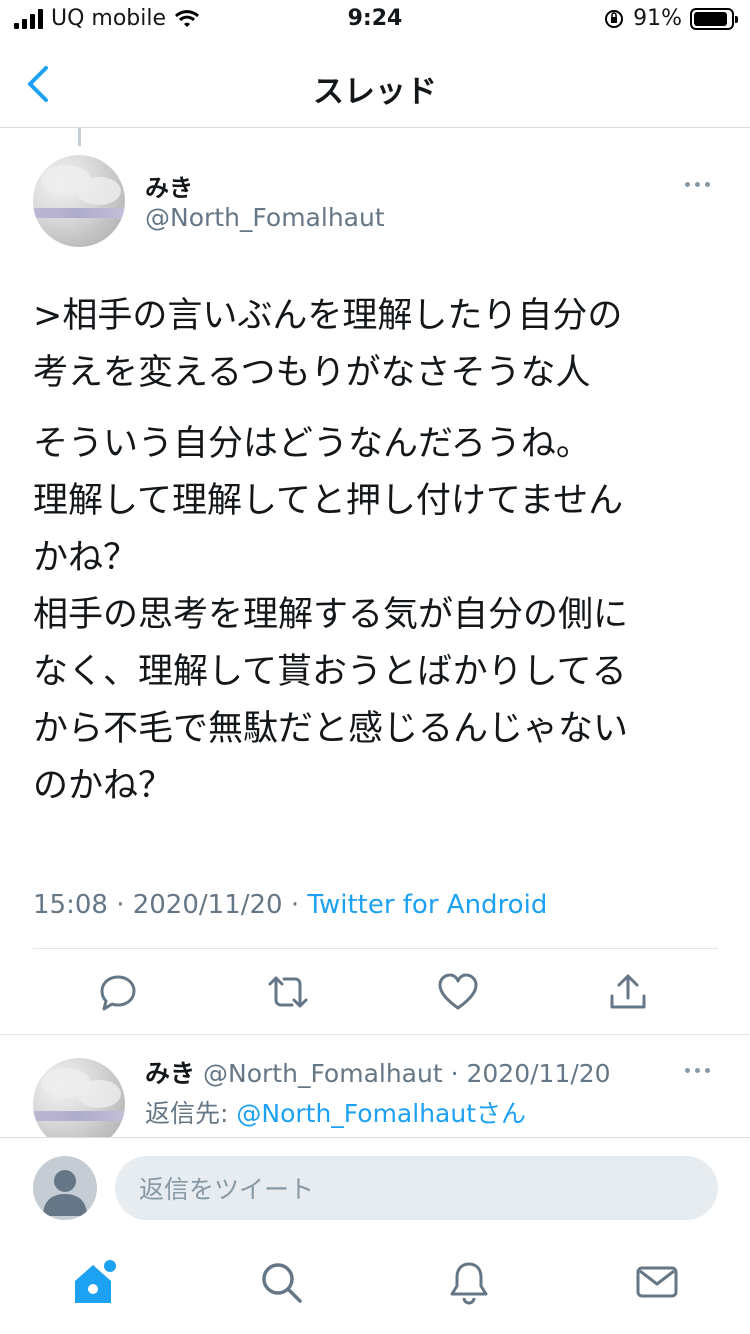  Describe the element at coordinates (697, 184) in the screenshot. I see `more-options-icon` at that location.